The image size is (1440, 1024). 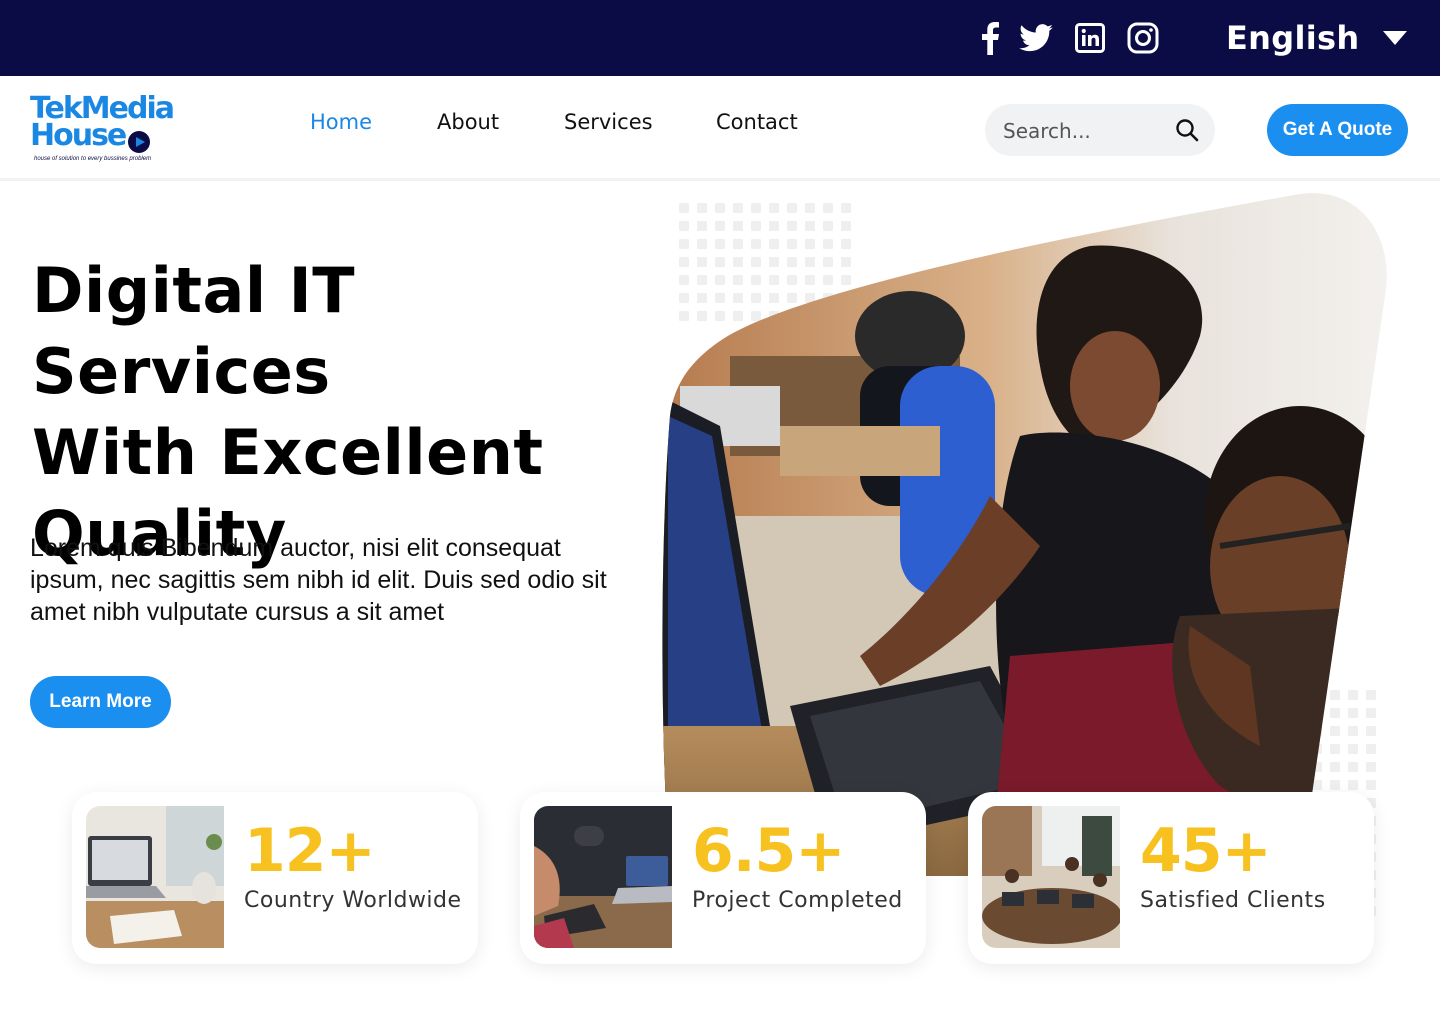 What do you see at coordinates (1337, 130) in the screenshot?
I see `get-a-quote-button: Get A Quote` at bounding box center [1337, 130].